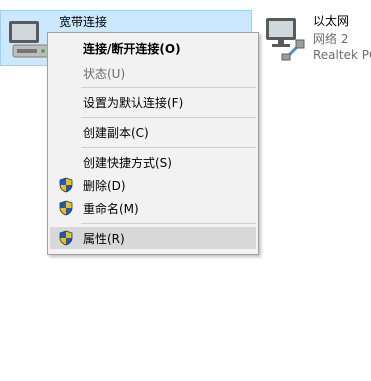 The height and width of the screenshot is (381, 371). What do you see at coordinates (153, 132) in the screenshot?
I see `menu-item-create-copy: 创建副本(C)` at bounding box center [153, 132].